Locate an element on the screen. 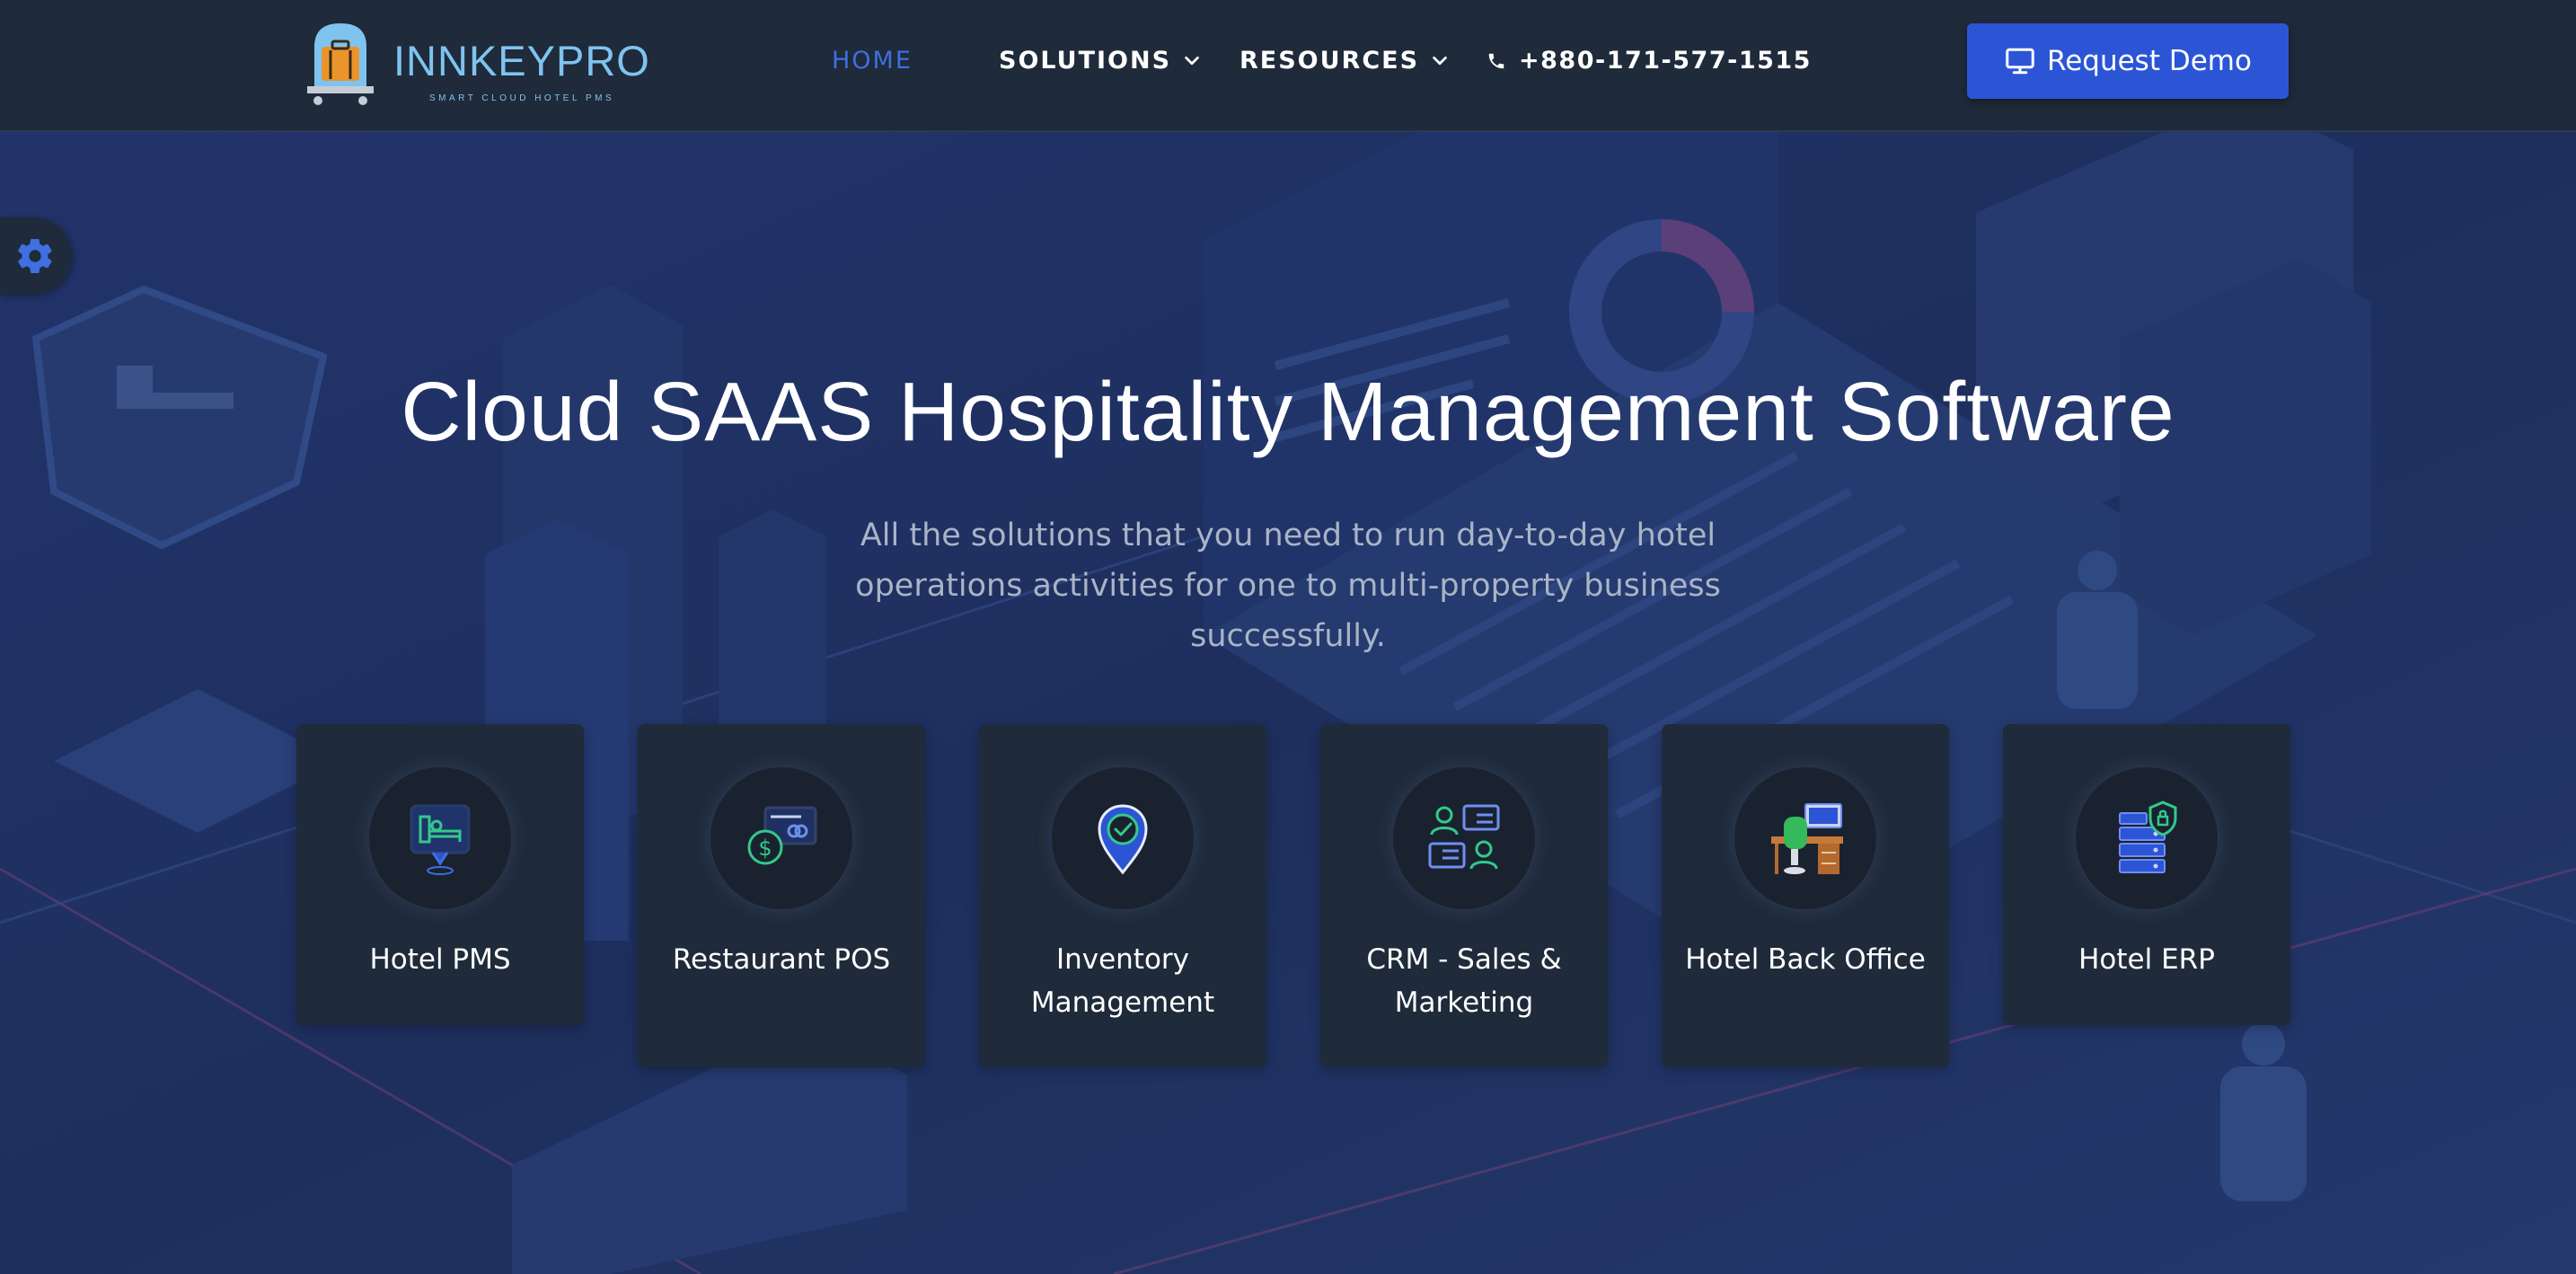 This screenshot has width=2576, height=1274. card-label: Inventory Management is located at coordinates (1122, 981).